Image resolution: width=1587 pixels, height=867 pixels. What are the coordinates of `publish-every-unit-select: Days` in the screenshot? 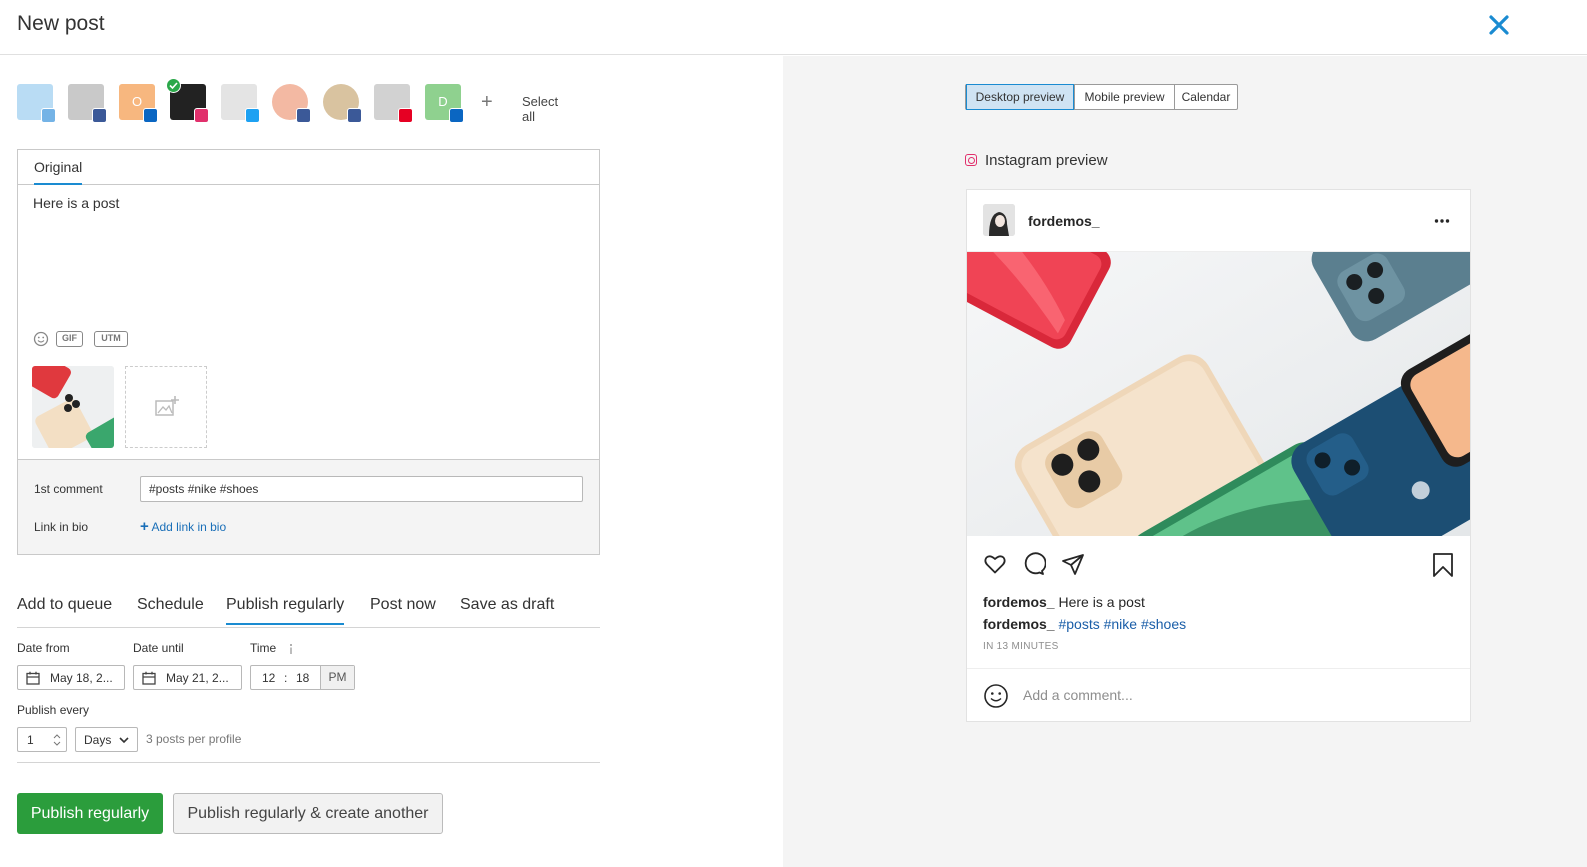 It's located at (106, 739).